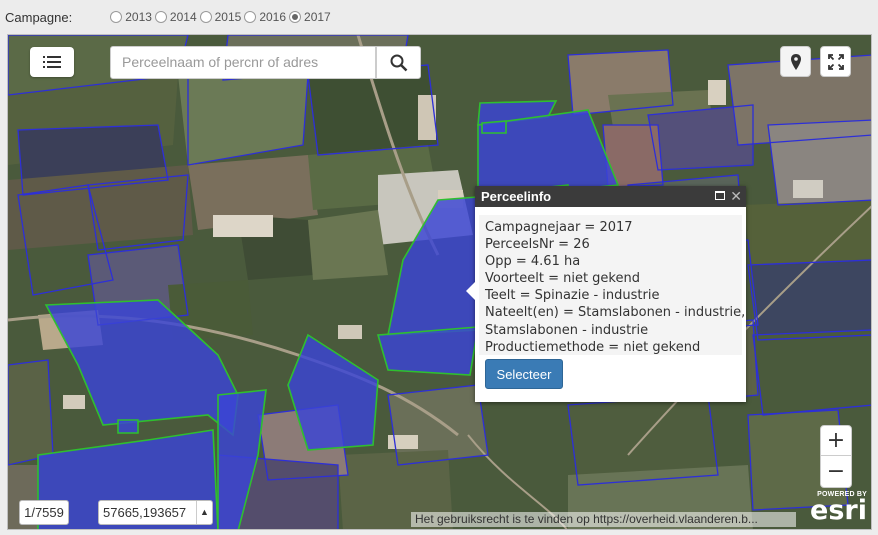  Describe the element at coordinates (439, 17) in the screenshot. I see `campagne-bar: Campagne: 2013 2014 2015 2016 2017` at that location.